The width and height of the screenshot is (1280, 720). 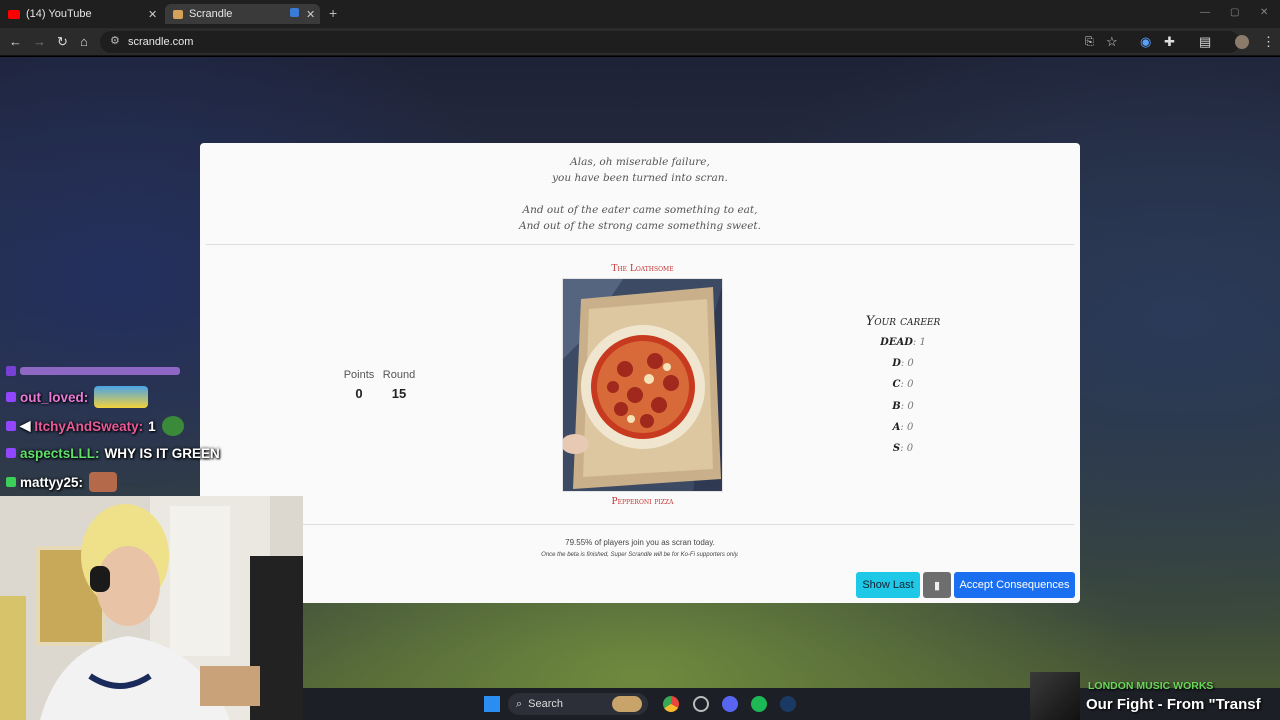 I want to click on clipboard-icon: ▮, so click(x=937, y=585).